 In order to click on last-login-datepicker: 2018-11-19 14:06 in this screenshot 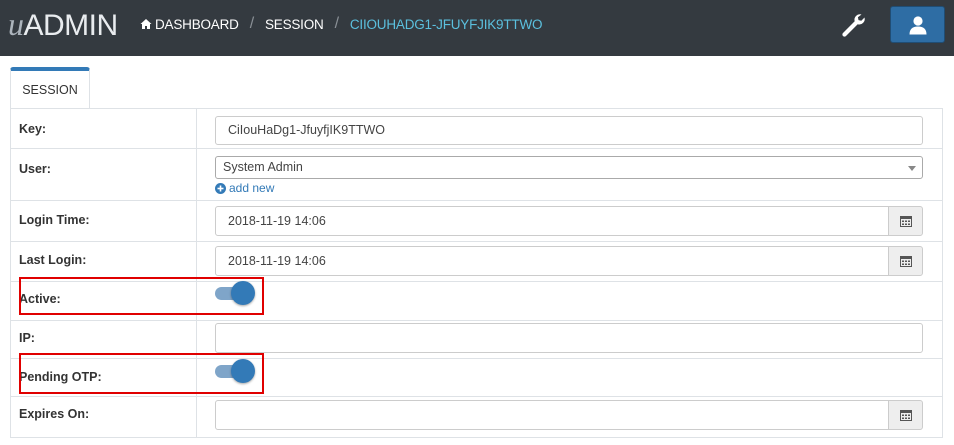, I will do `click(569, 261)`.